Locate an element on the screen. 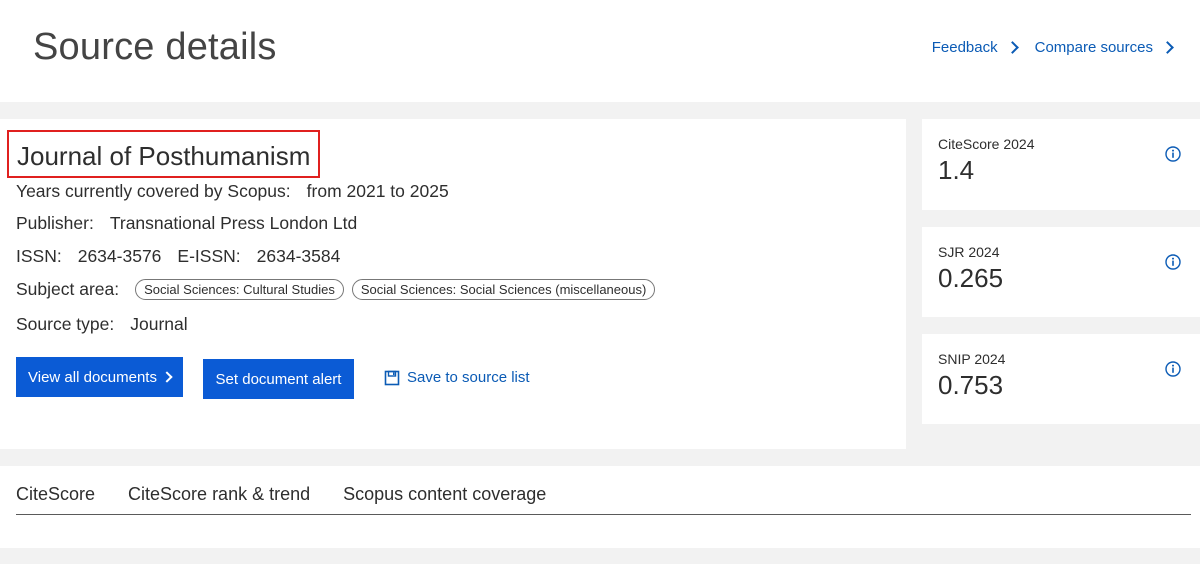 The image size is (1200, 564). journal-title-highlight: Journal of Posthumanism is located at coordinates (164, 154).